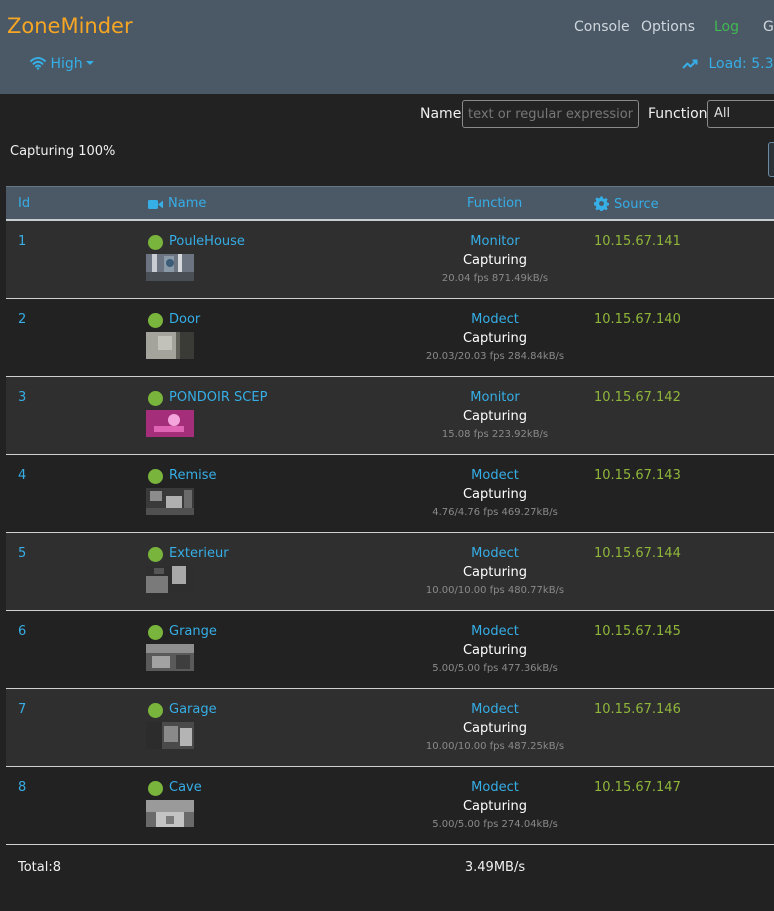 The height and width of the screenshot is (911, 774). Describe the element at coordinates (390, 868) in the screenshot. I see `table-footer: Total:8 3.49MB/s` at that location.